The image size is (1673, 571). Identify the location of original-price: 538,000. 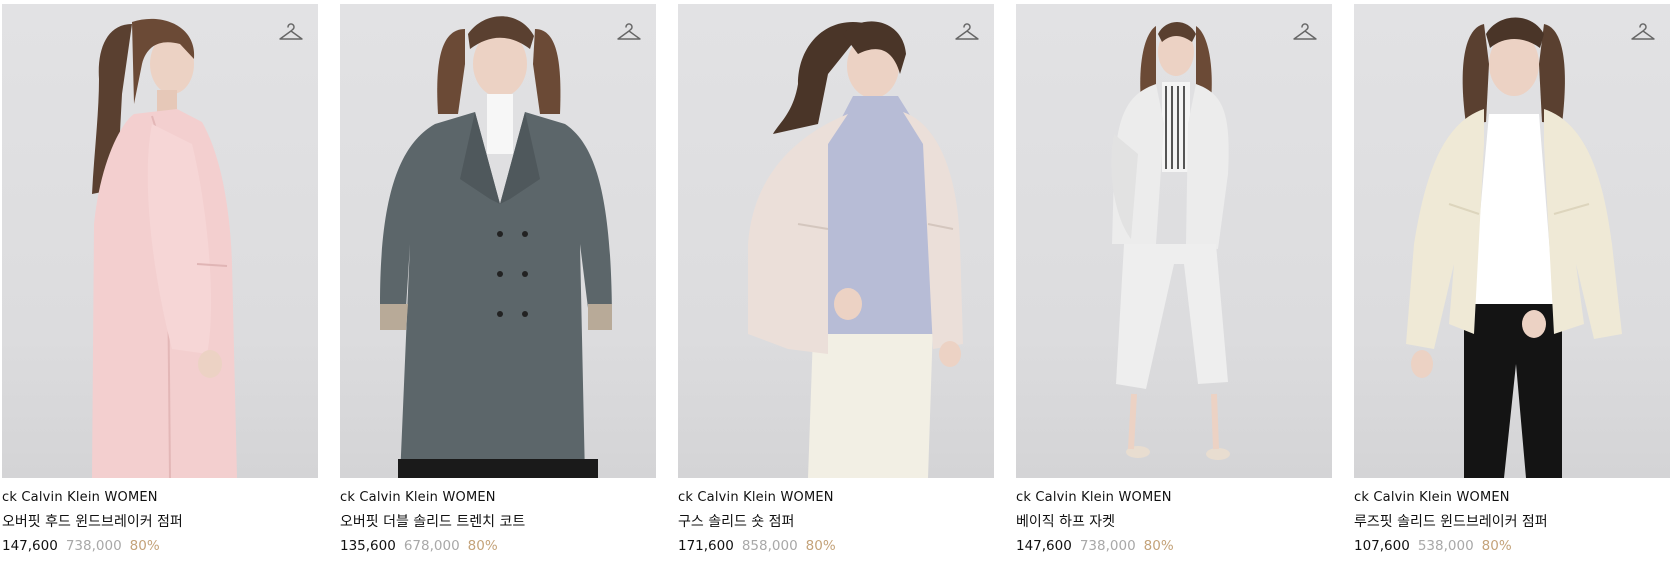
(1445, 546).